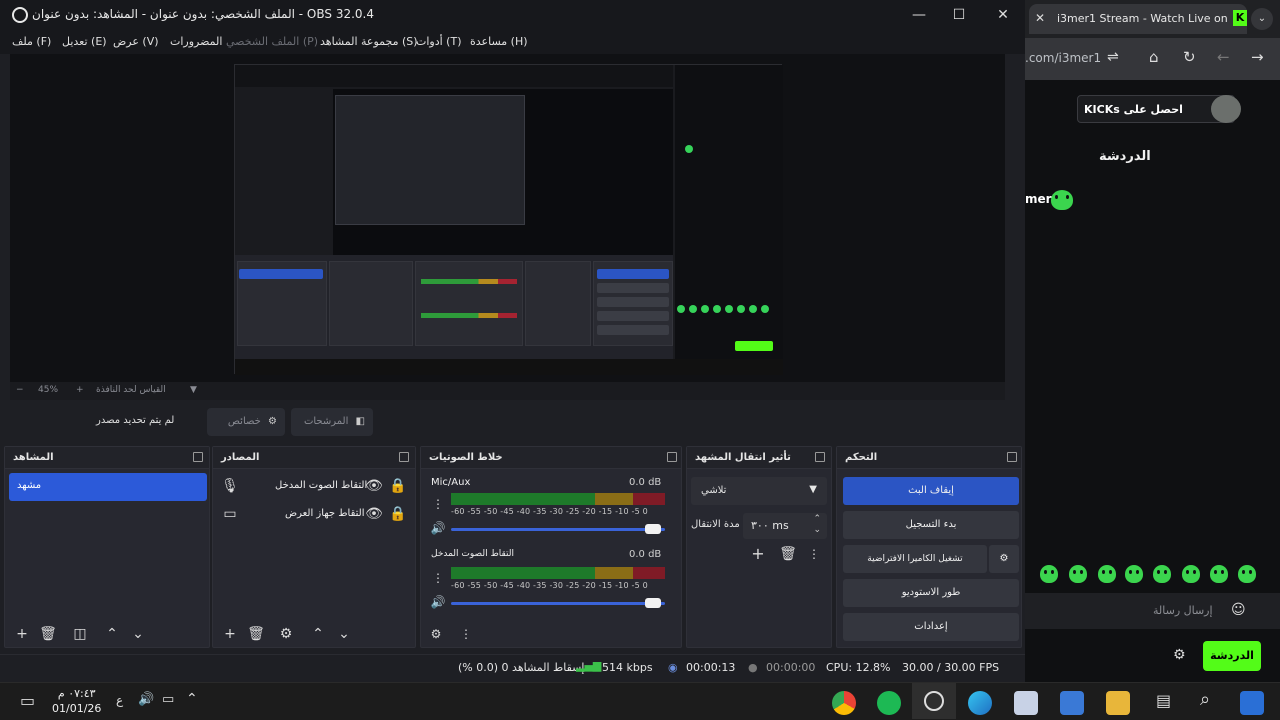  What do you see at coordinates (332, 422) in the screenshot?
I see `filters-button: ◧ المرشحات` at bounding box center [332, 422].